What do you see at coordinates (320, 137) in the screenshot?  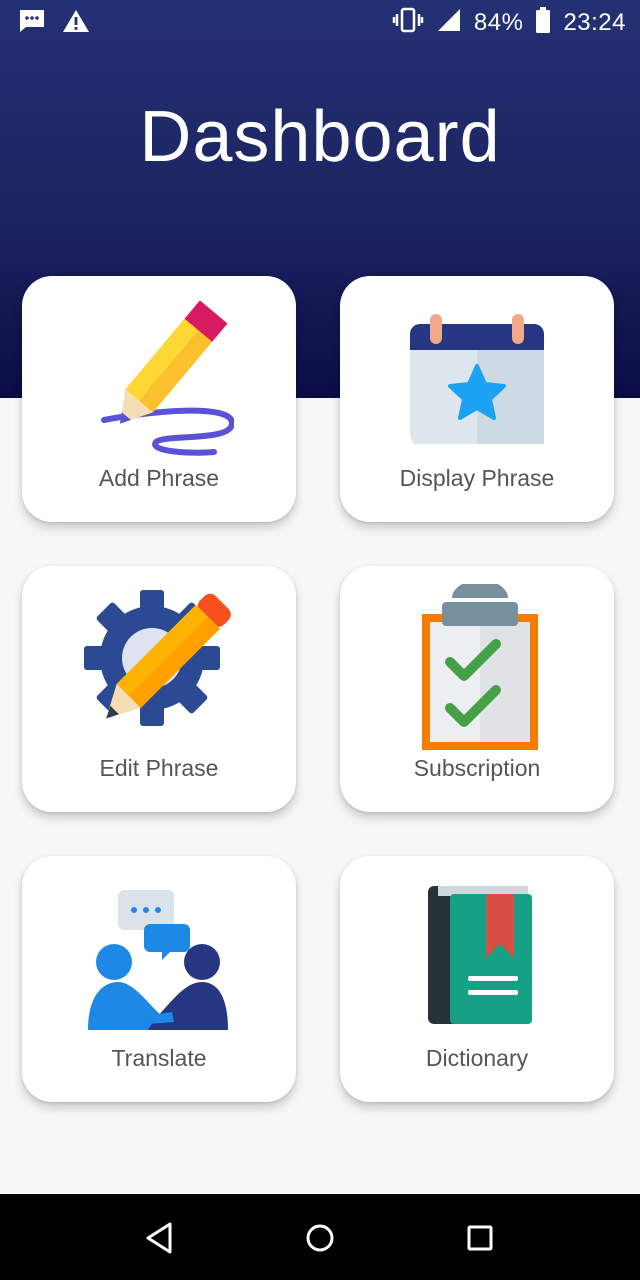 I see `page-title: Dashboard` at bounding box center [320, 137].